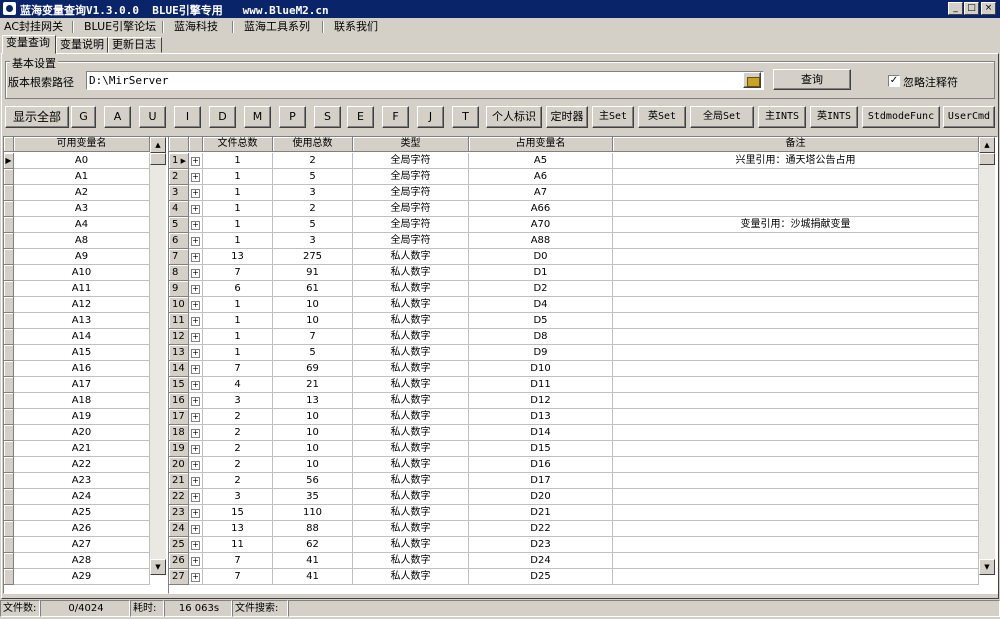  What do you see at coordinates (77, 225) in the screenshot?
I see `available-variable-row: A4` at bounding box center [77, 225].